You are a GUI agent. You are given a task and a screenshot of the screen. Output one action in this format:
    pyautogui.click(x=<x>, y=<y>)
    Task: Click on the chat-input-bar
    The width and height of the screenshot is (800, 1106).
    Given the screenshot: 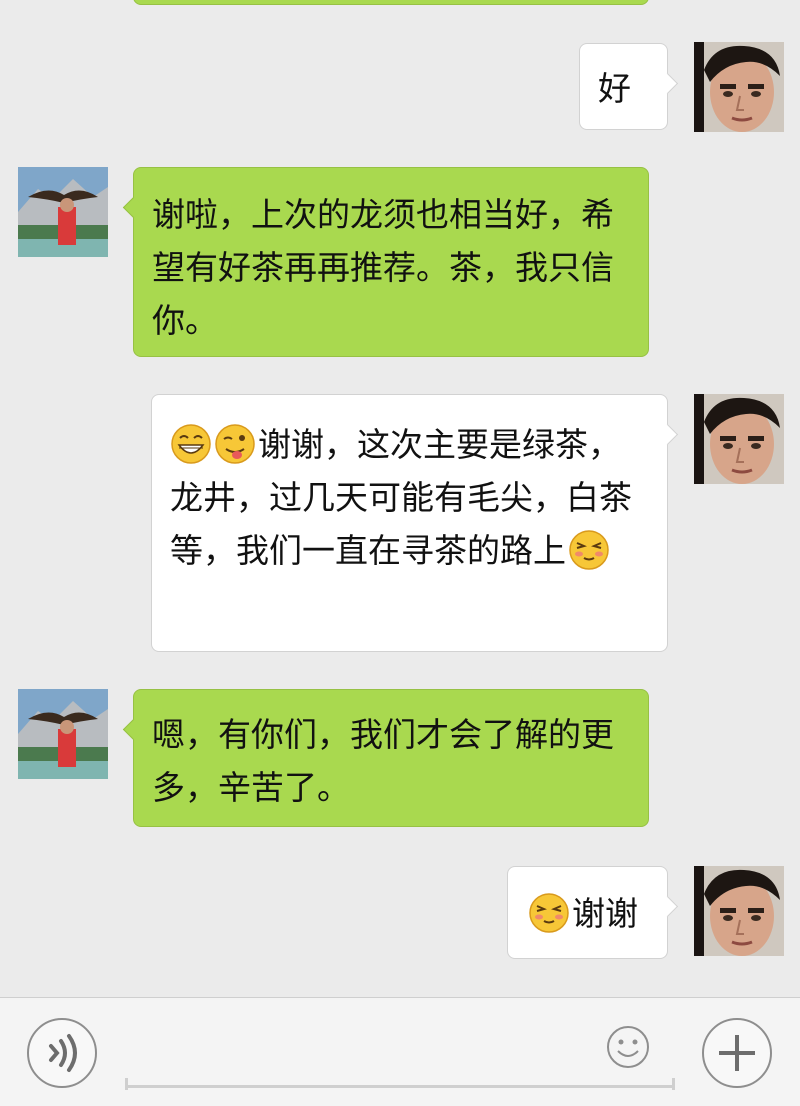 What is the action you would take?
    pyautogui.click(x=400, y=1051)
    